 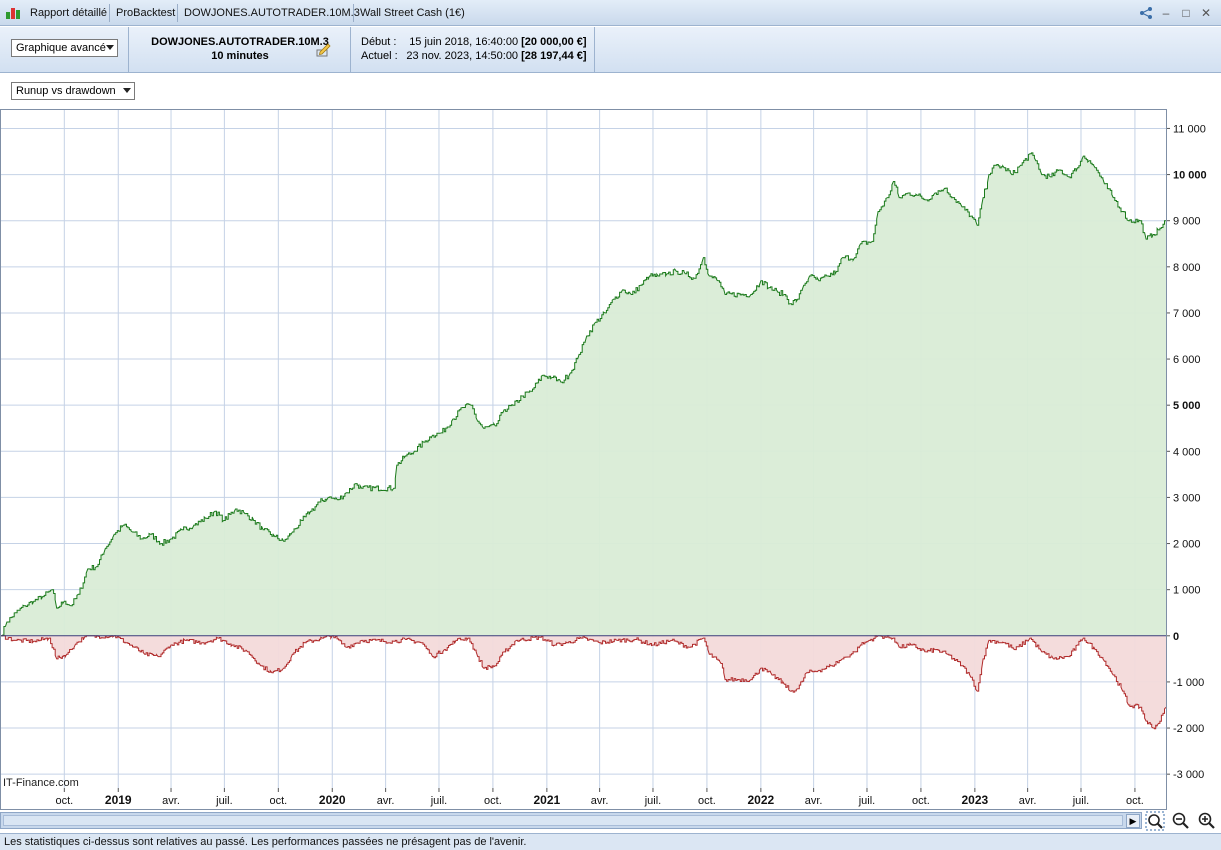 I want to click on y-tick-label: 8 000, so click(x=1187, y=268).